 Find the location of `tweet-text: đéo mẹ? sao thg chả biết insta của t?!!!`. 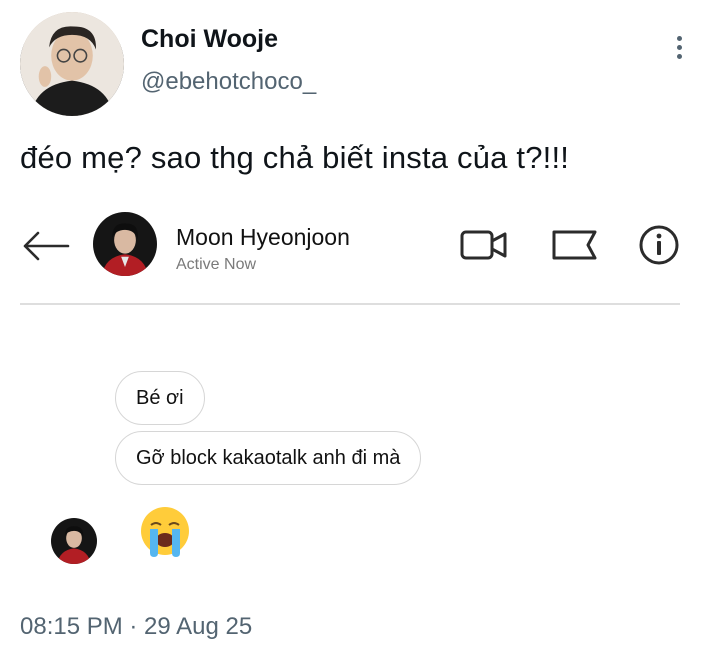

tweet-text: đéo mẹ? sao thg chả biết insta của t?!!! is located at coordinates (295, 157).